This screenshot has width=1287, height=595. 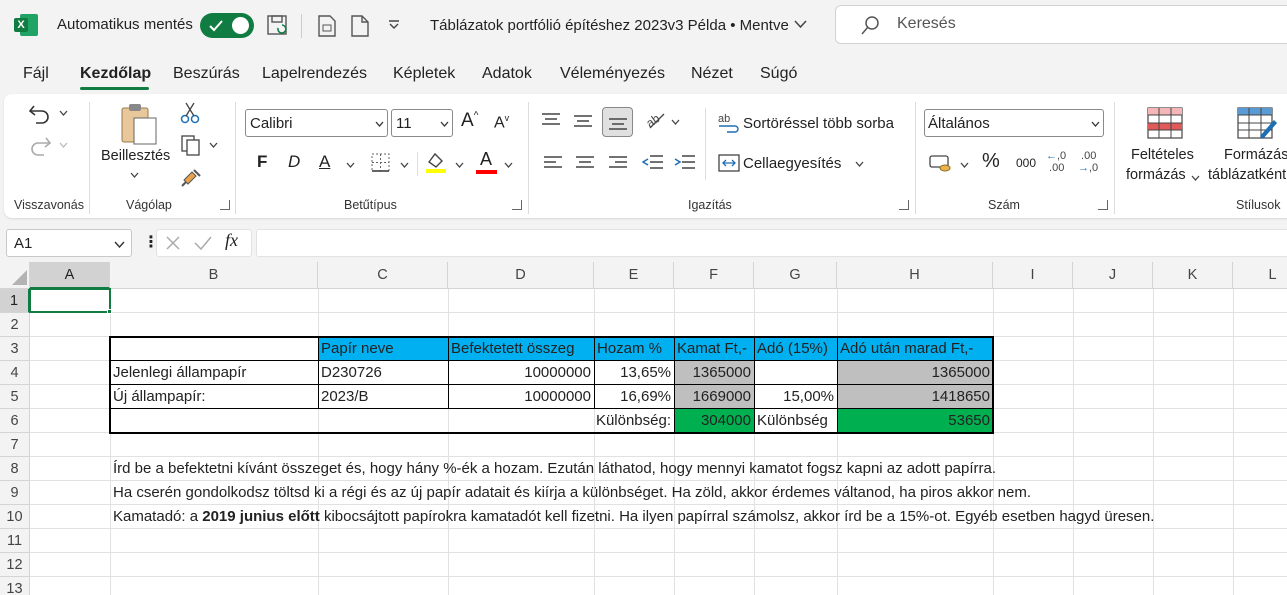 I want to click on cell-F5: 1669000, so click(x=714, y=396).